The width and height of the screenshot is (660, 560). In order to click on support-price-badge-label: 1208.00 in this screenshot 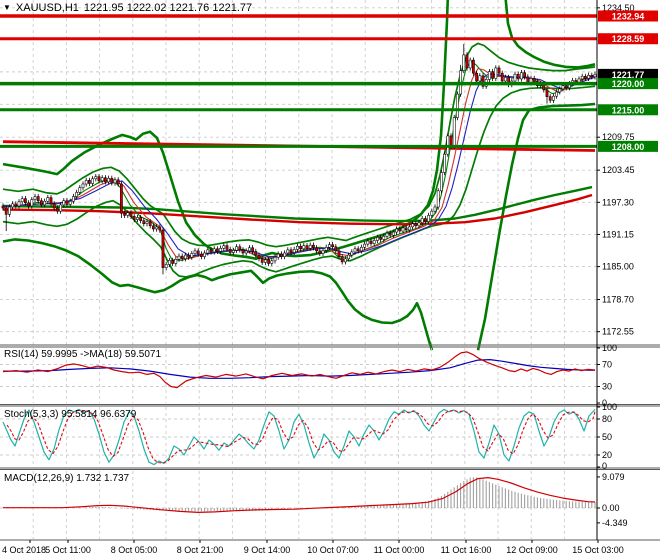, I will do `click(628, 147)`.